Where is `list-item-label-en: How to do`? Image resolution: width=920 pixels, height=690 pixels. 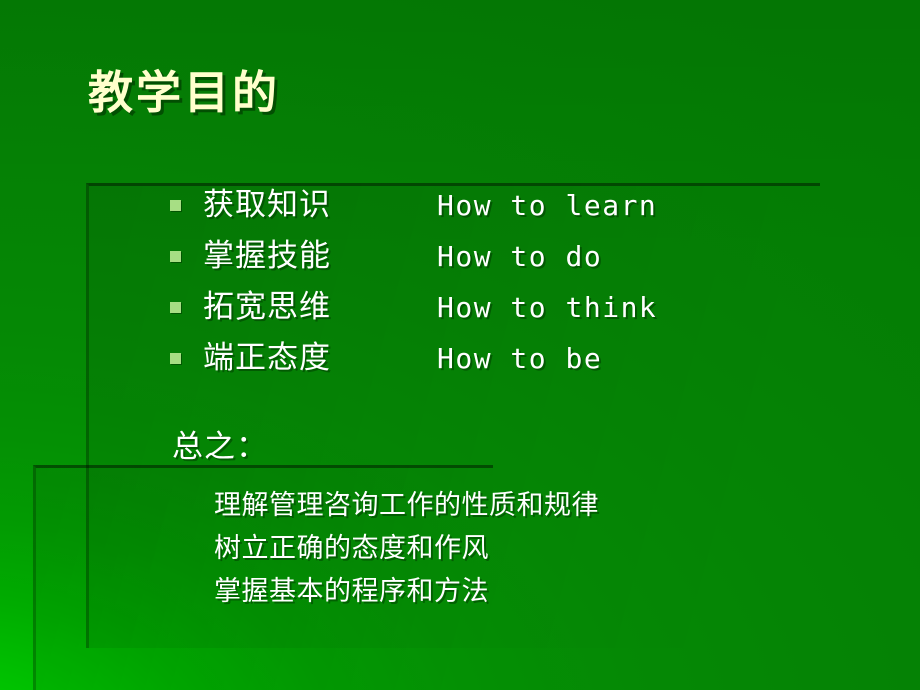
list-item-label-en: How to do is located at coordinates (520, 256).